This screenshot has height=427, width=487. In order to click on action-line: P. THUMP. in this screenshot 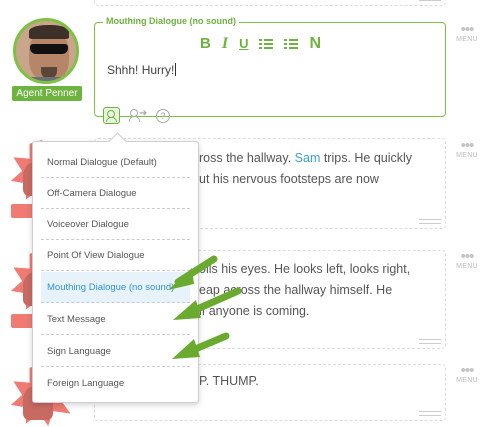, I will do `click(229, 381)`.